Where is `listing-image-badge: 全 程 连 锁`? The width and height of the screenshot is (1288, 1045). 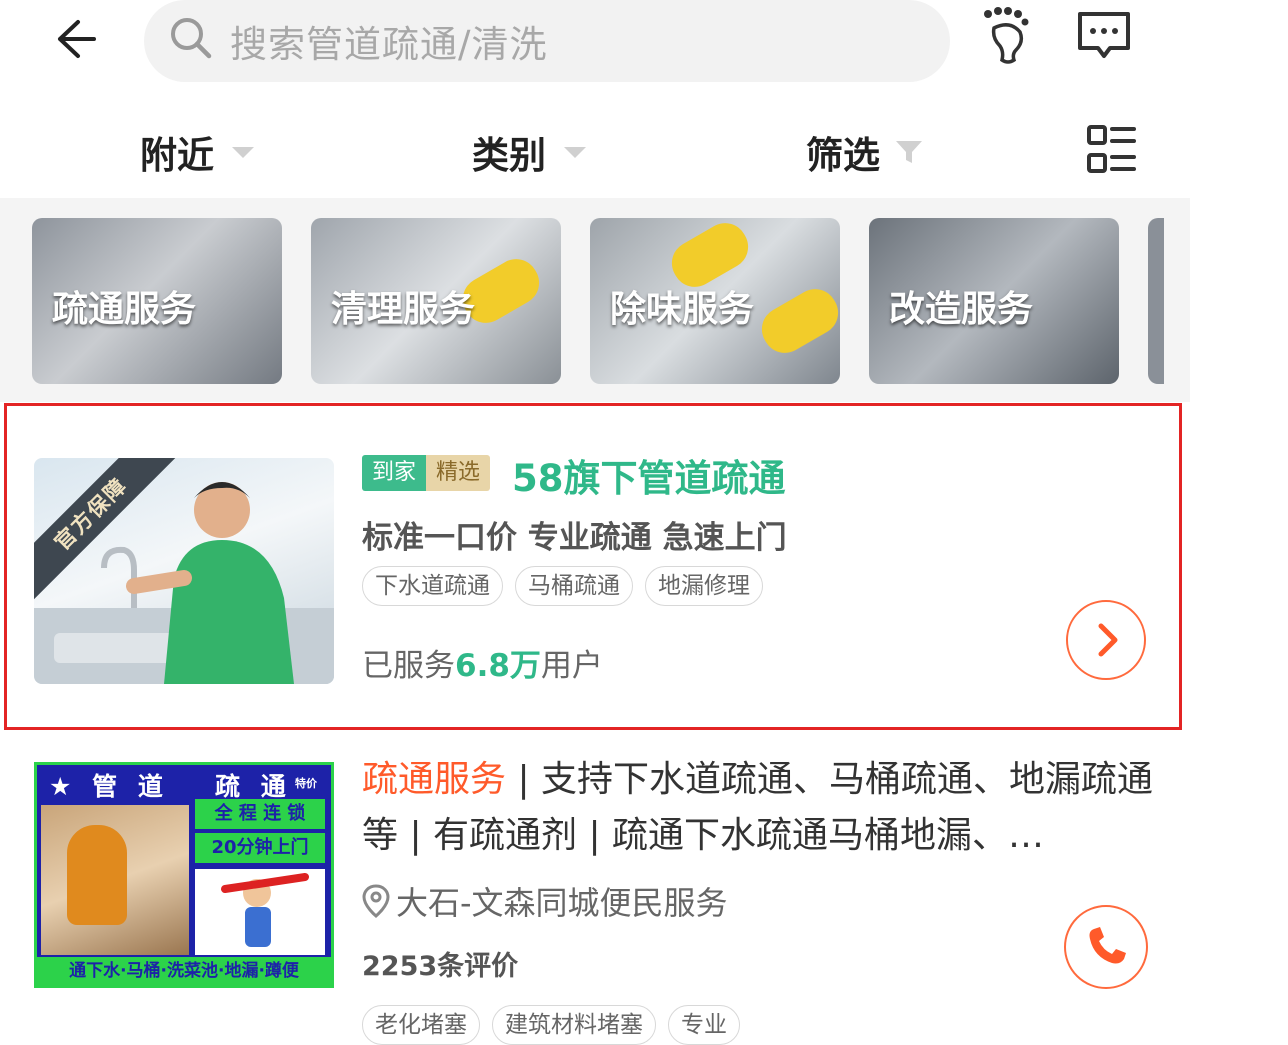 listing-image-badge: 全 程 连 锁 is located at coordinates (260, 814).